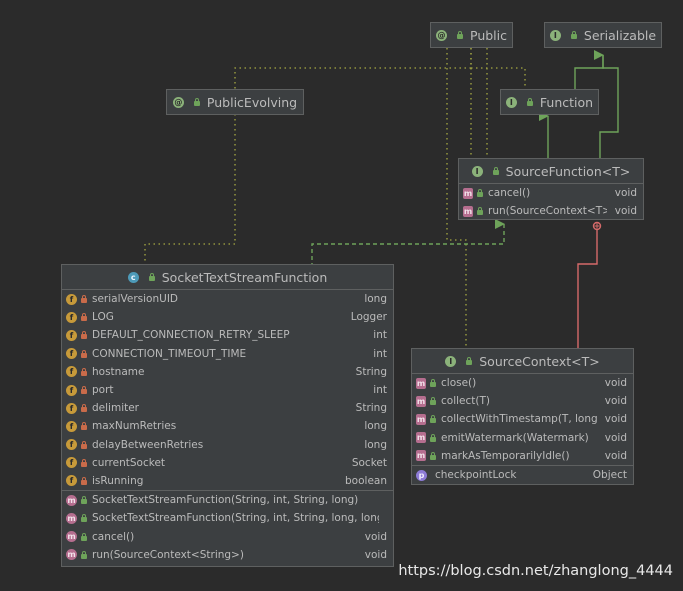 This screenshot has height=591, width=683. Describe the element at coordinates (476, 475) in the screenshot. I see `property-name: checkpointLock` at that location.